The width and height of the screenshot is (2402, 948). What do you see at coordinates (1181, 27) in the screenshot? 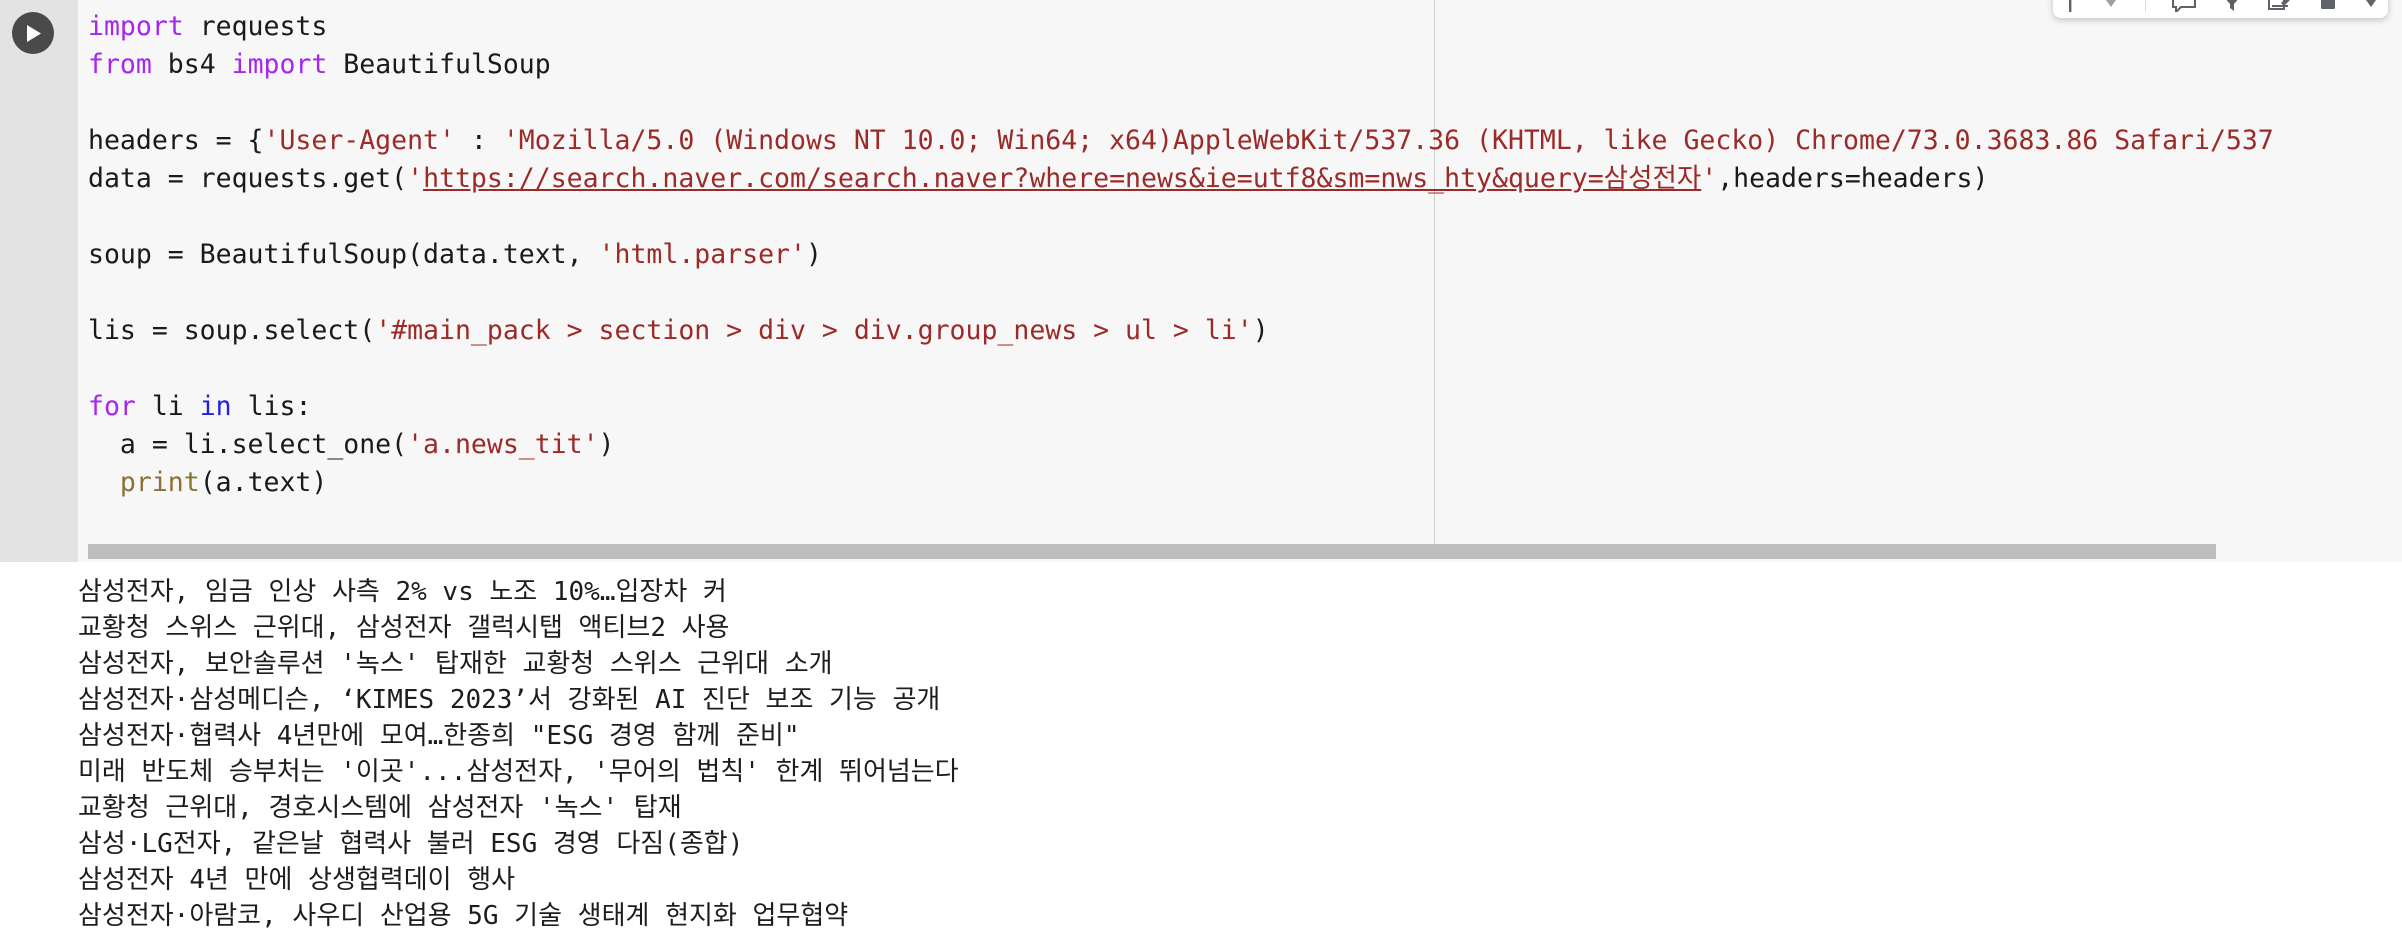
I see `code-line: import requests` at bounding box center [1181, 27].